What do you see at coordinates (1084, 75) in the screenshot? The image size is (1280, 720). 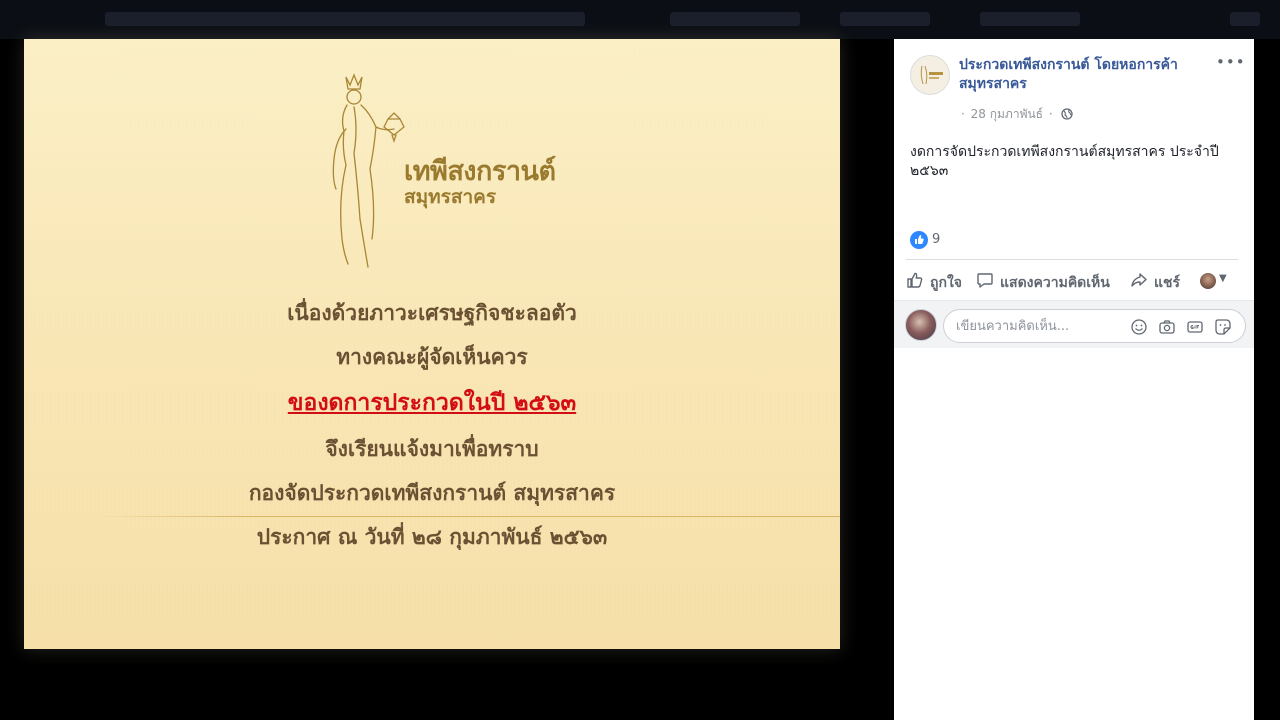 I see `page-name-link: ประกวดเทพีสงกรานต์ โดยหอการค้าสมุทรสาคร` at bounding box center [1084, 75].